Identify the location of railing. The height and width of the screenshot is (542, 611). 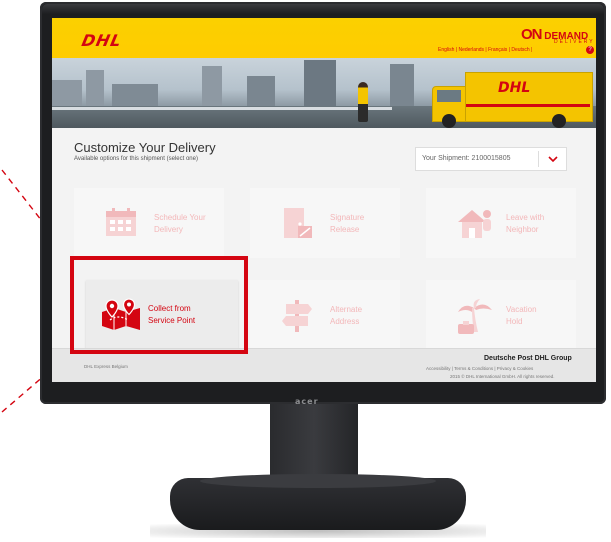
(222, 108).